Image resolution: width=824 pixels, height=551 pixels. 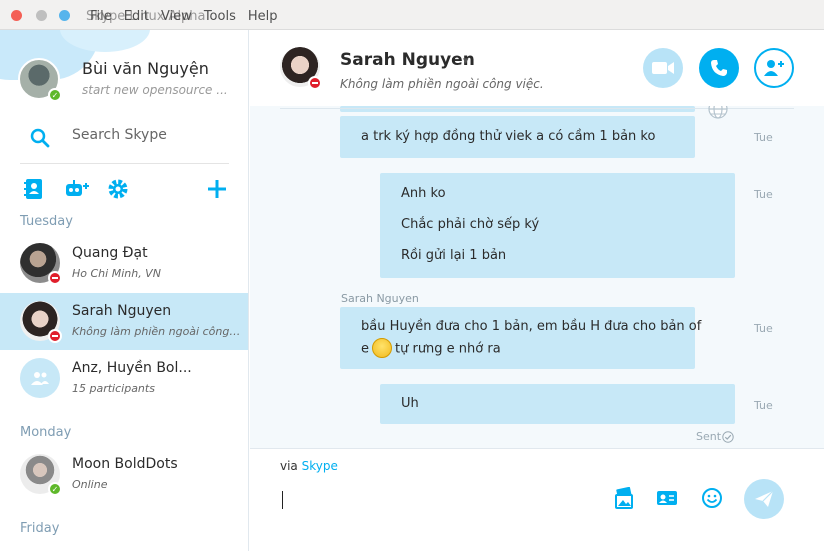 I want to click on send-contact-card-icon, so click(x=667, y=498).